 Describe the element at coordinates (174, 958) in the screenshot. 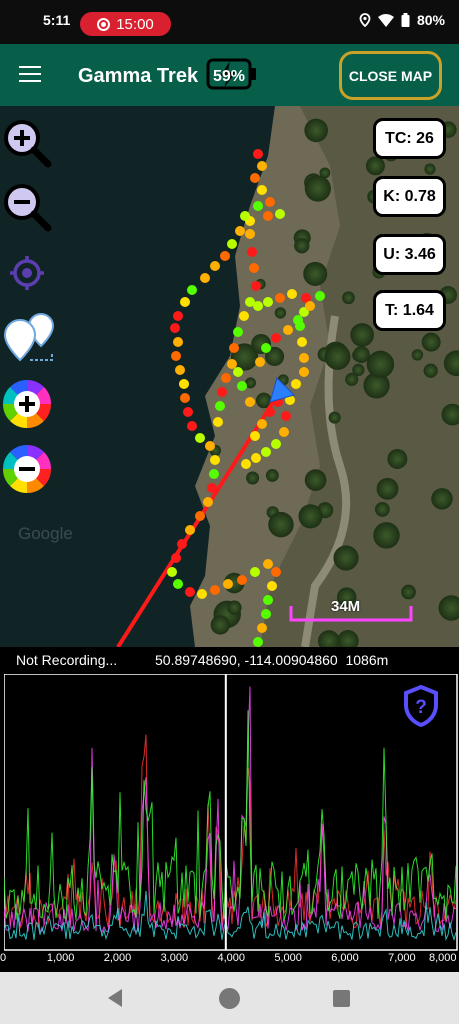

I see `x-tick-label: 3,000` at that location.